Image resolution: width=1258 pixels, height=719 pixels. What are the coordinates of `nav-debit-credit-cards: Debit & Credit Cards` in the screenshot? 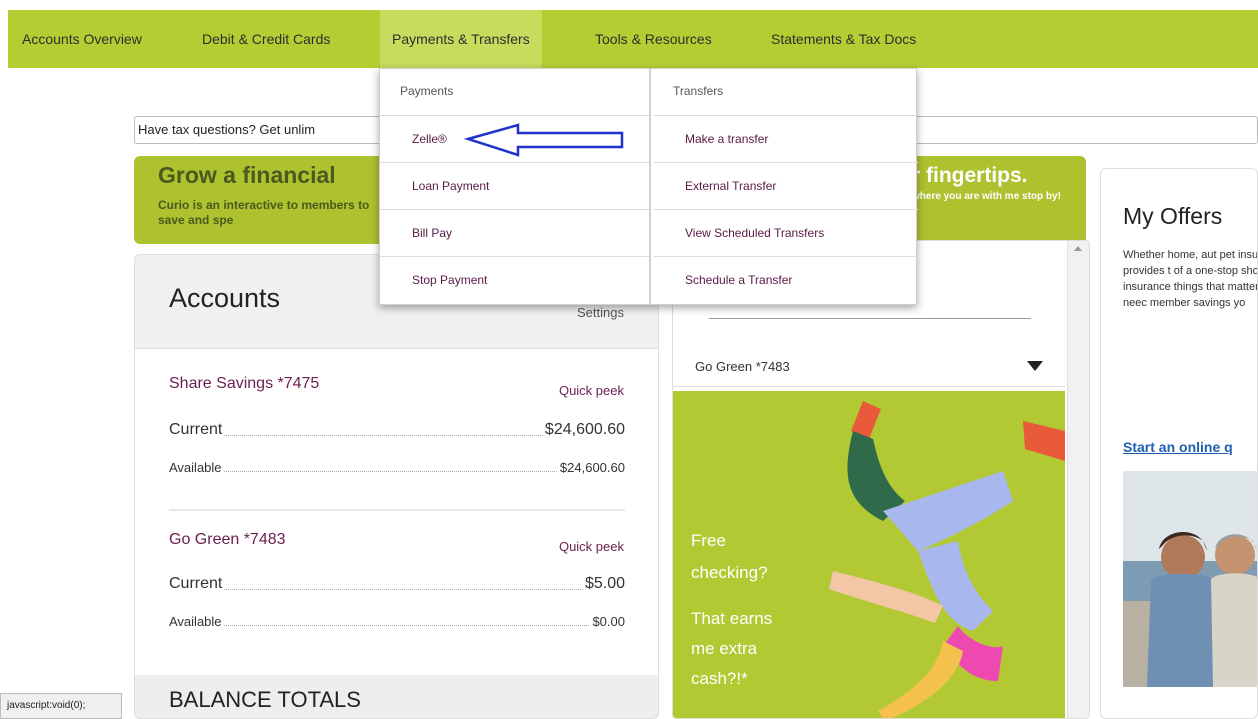 It's located at (266, 39).